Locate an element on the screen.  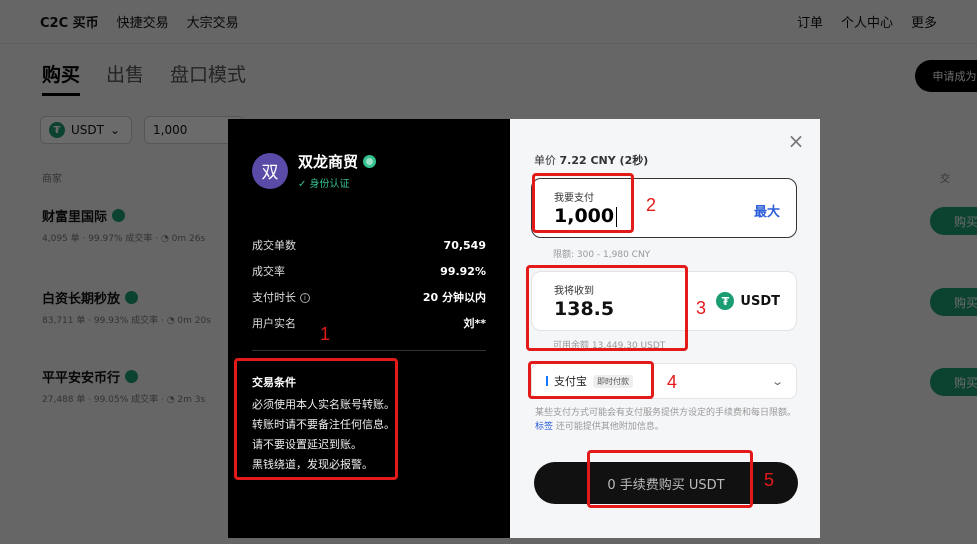
tab-sell: 出售 is located at coordinates (125, 78).